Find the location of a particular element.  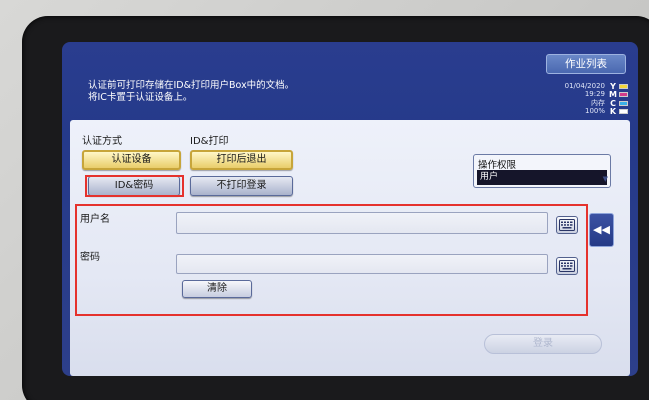

chevron-down-icon: ▼ is located at coordinates (605, 179).